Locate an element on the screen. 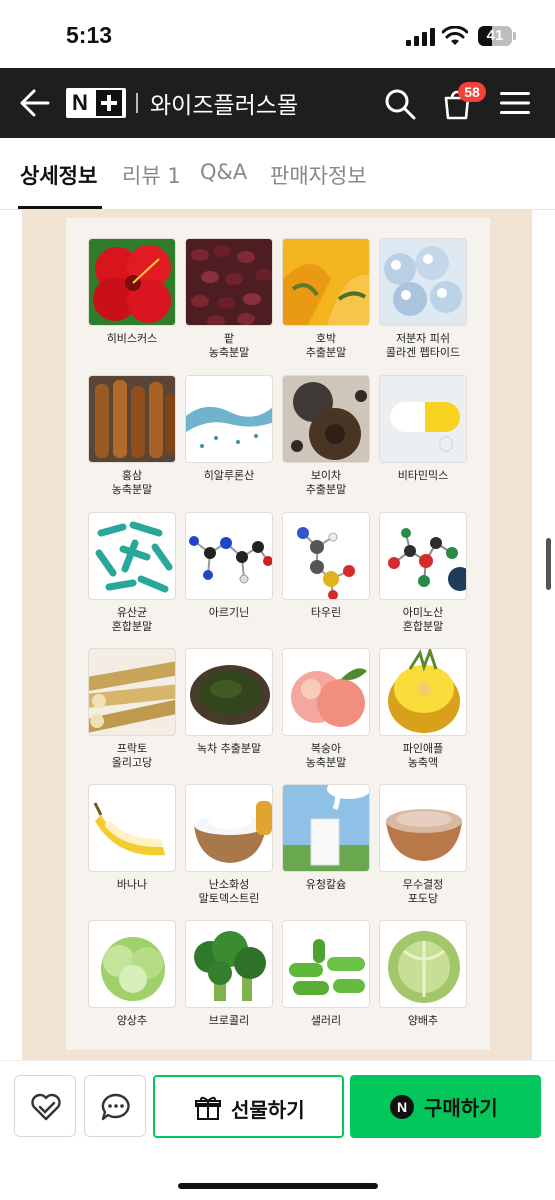 This screenshot has height=1200, width=555. chat-bubble-icon is located at coordinates (115, 1107).